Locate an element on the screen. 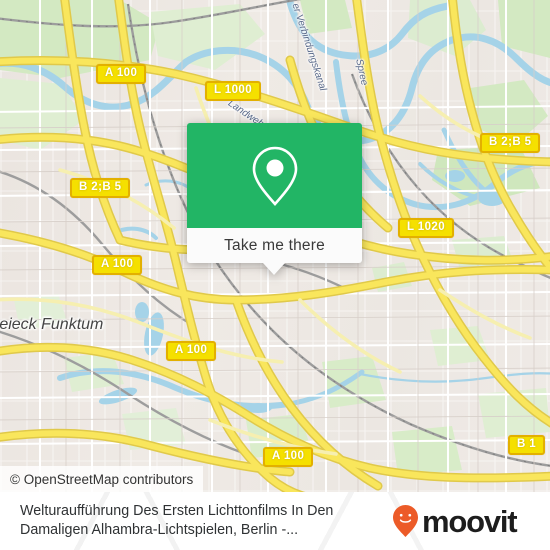  attribution-text: © OpenStreetMap contributors is located at coordinates (102, 479).